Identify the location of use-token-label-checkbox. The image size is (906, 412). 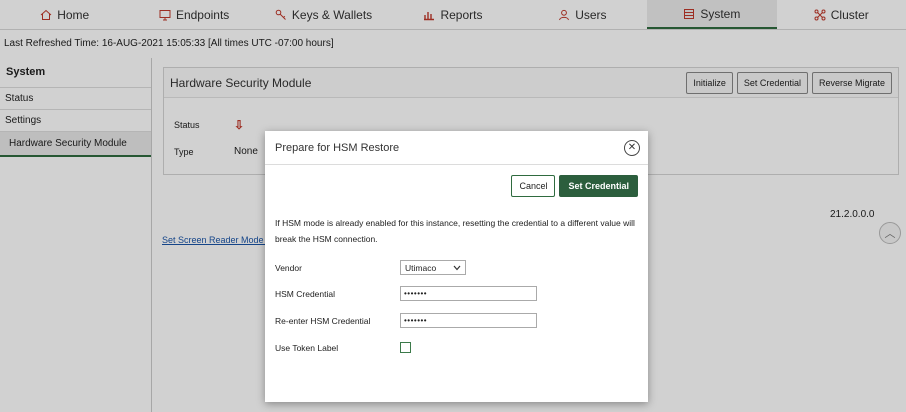
(405, 347).